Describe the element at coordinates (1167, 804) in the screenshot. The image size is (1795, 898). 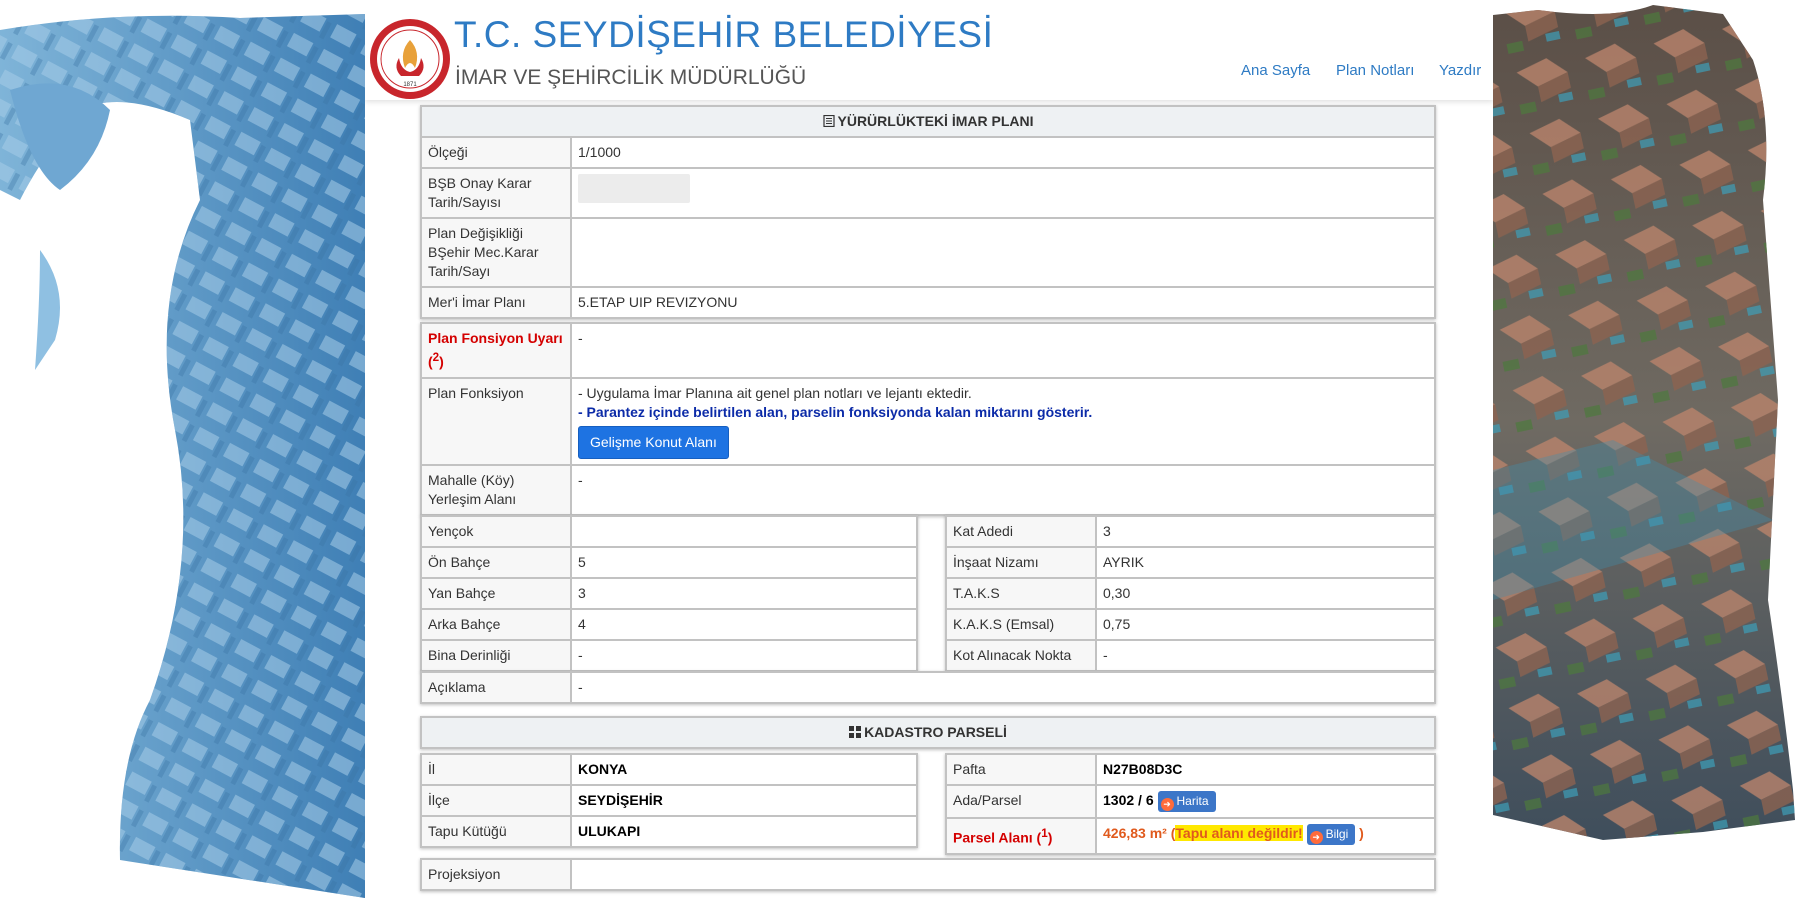
I see `map-link-icon: ➜` at that location.